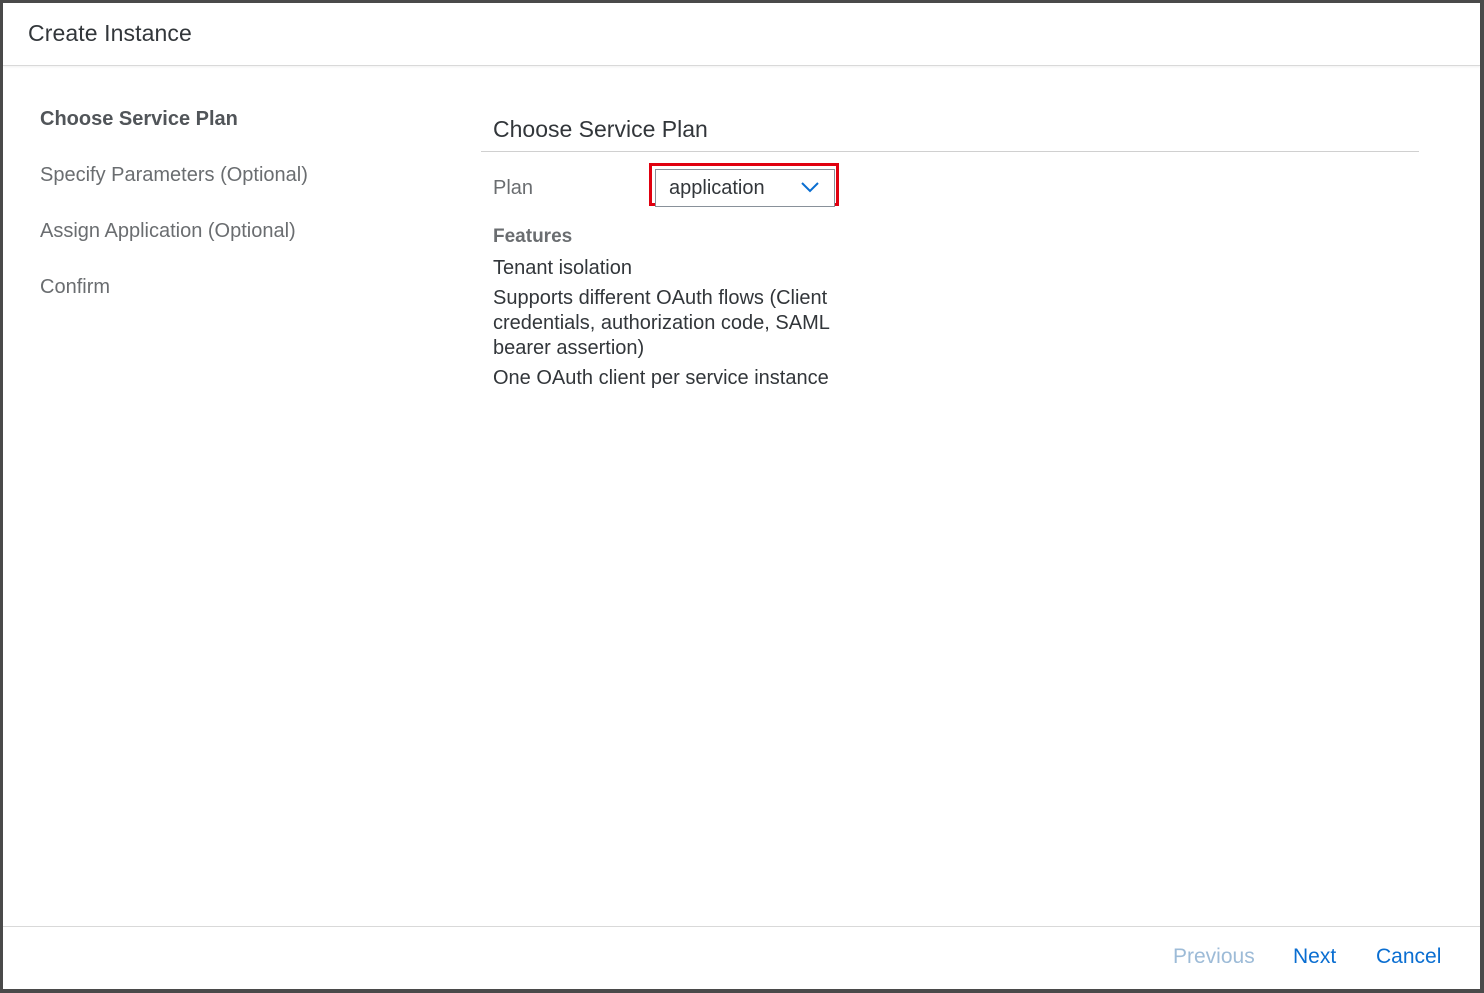 The width and height of the screenshot is (1484, 993). Describe the element at coordinates (562, 268) in the screenshot. I see `feature-item: Tenant isolation` at that location.